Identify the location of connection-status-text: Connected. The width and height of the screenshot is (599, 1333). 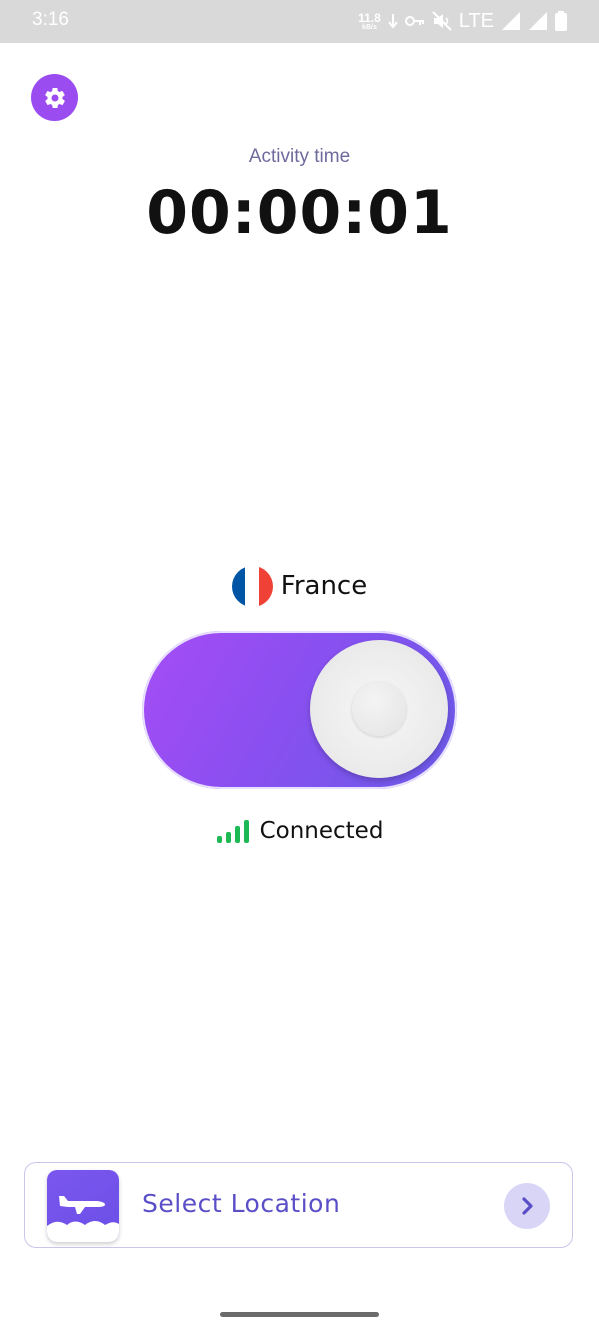
(321, 831).